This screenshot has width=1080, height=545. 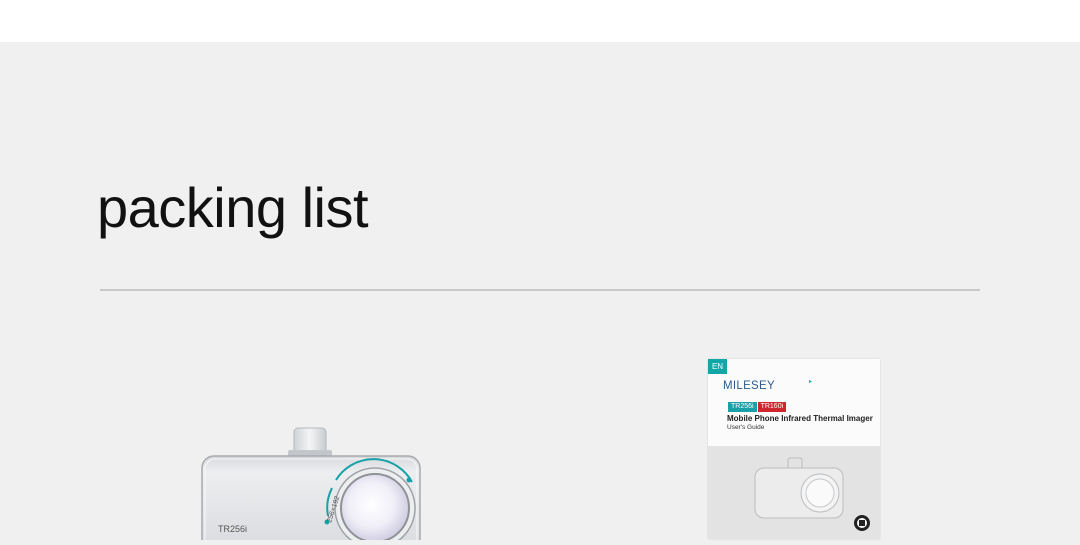 I want to click on brand-mark-icon: ▸, so click(x=811, y=382).